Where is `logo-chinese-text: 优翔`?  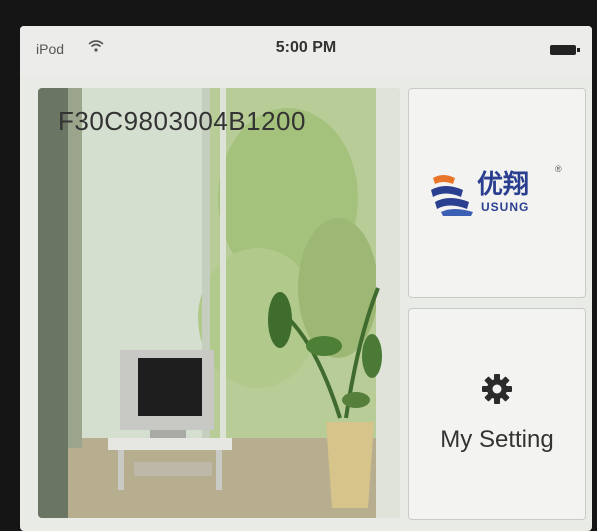
logo-chinese-text: 优翔 is located at coordinates (503, 184).